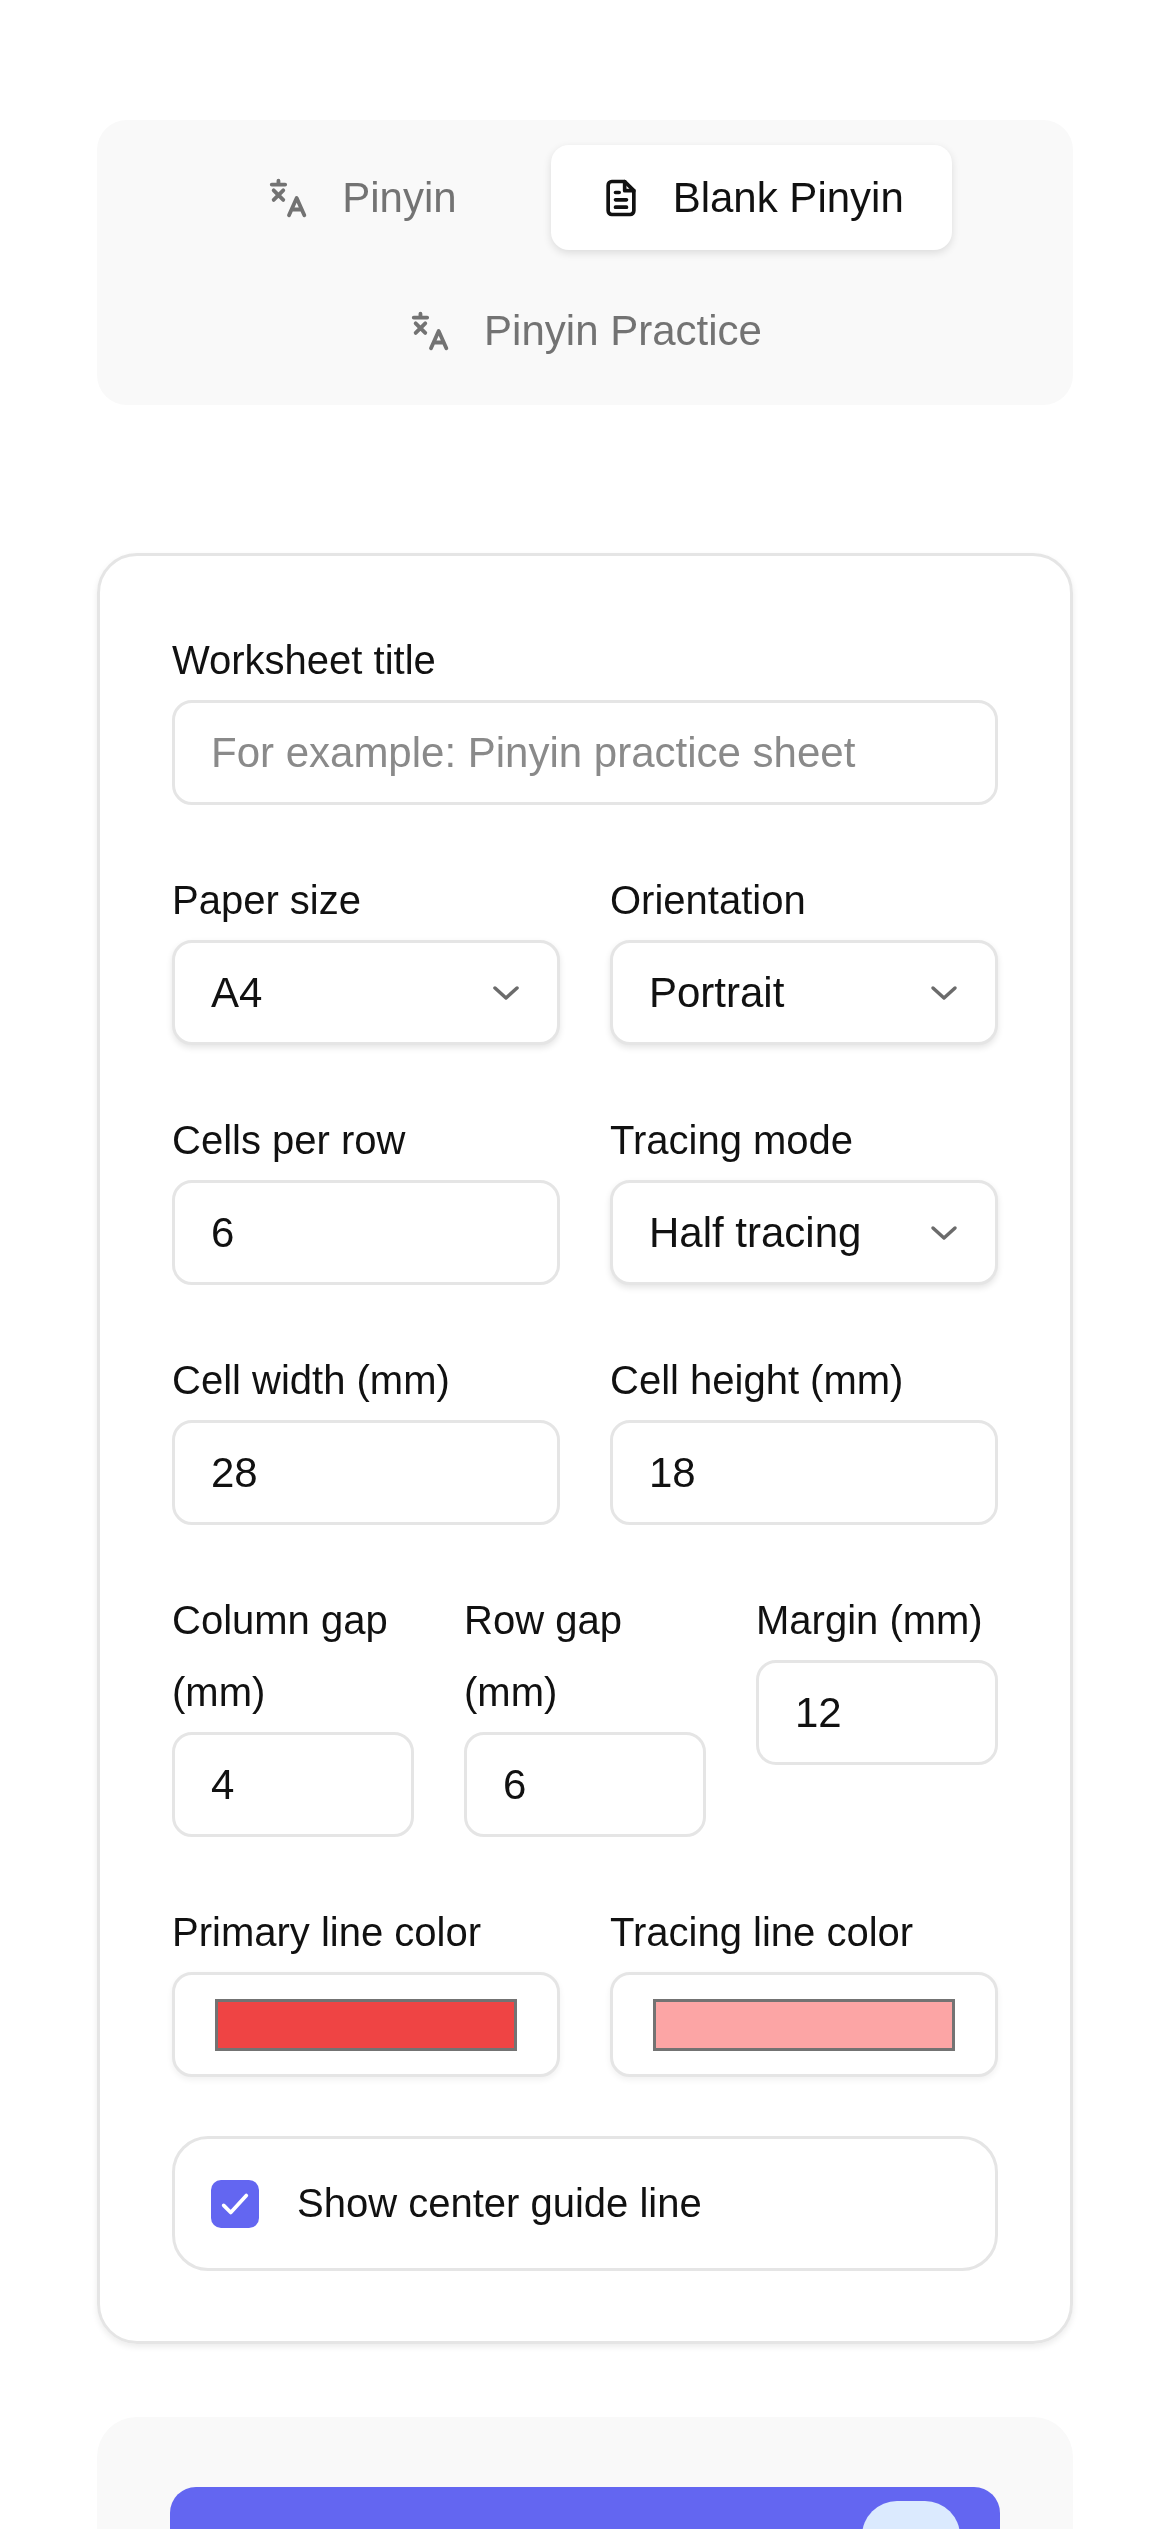  I want to click on number-field: 28, so click(366, 1472).